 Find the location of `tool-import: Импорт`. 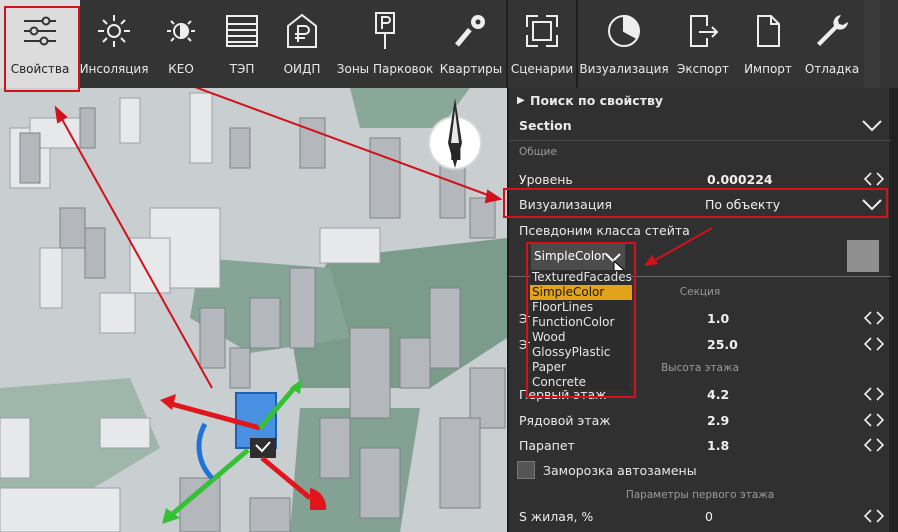

tool-import: Импорт is located at coordinates (768, 44).